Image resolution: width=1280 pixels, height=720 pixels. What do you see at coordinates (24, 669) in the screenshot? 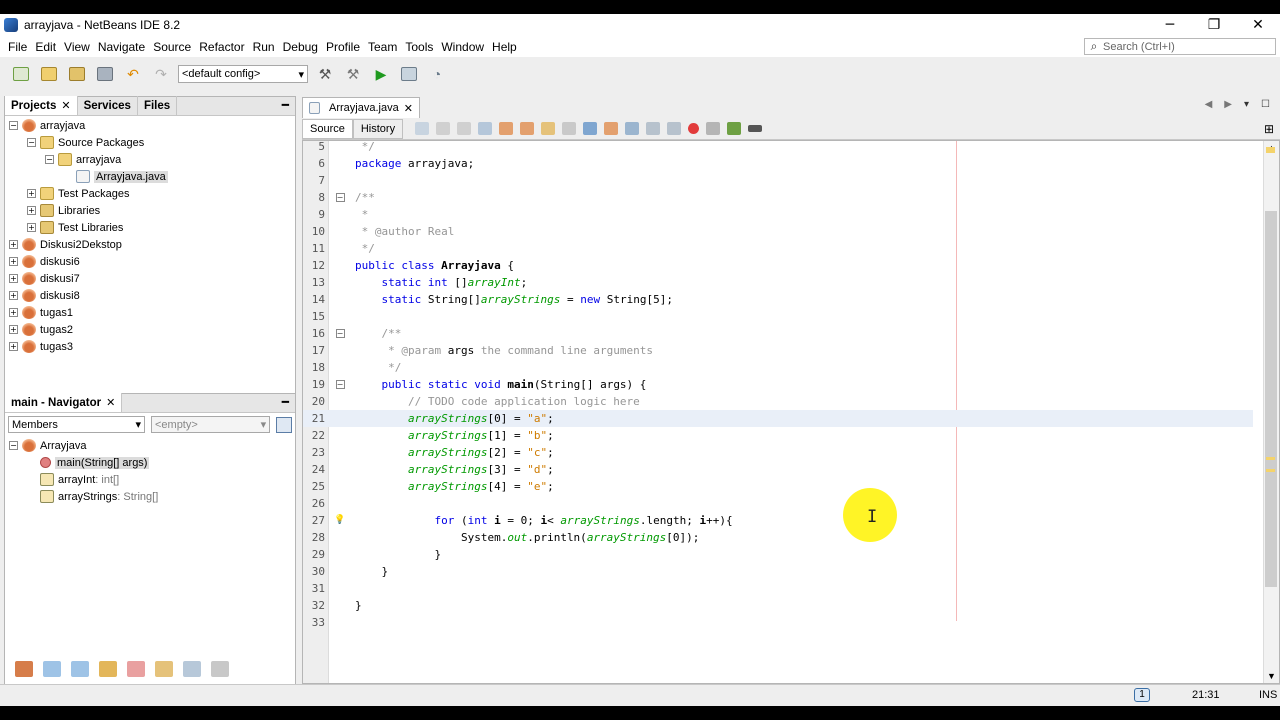
I see `show-inherited-icon` at bounding box center [24, 669].